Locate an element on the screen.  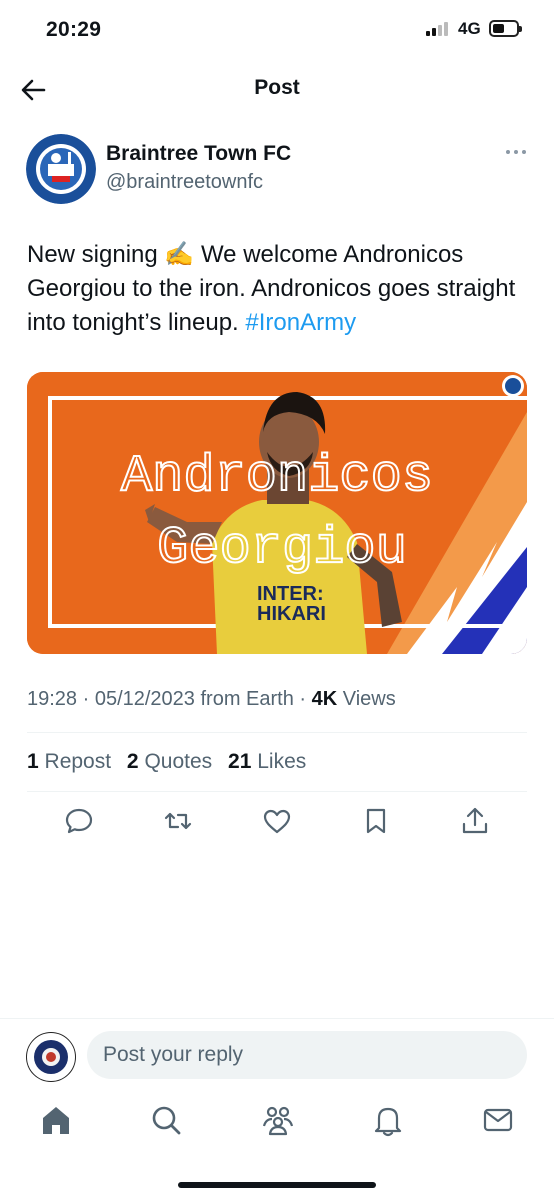
reposts-label: Repost is located at coordinates (78, 761).